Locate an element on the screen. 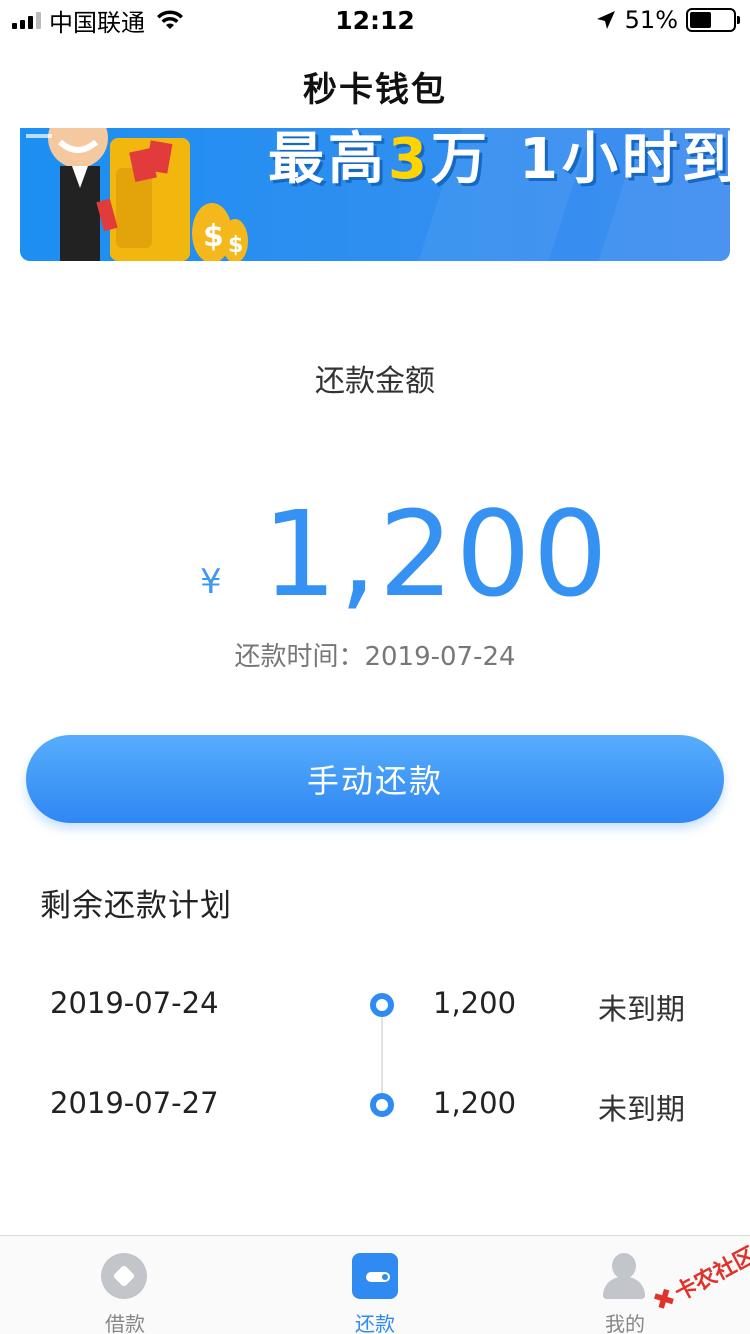  banner-headline: 最高3万 1小时到账 is located at coordinates (499, 161).